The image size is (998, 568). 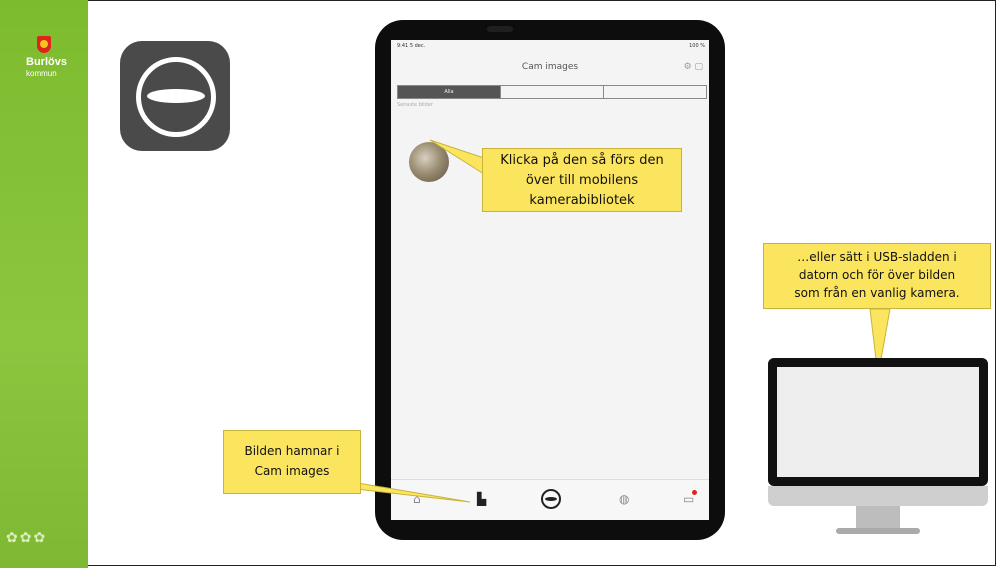 What do you see at coordinates (457, 157) in the screenshot?
I see `tail-thumbnail` at bounding box center [457, 157].